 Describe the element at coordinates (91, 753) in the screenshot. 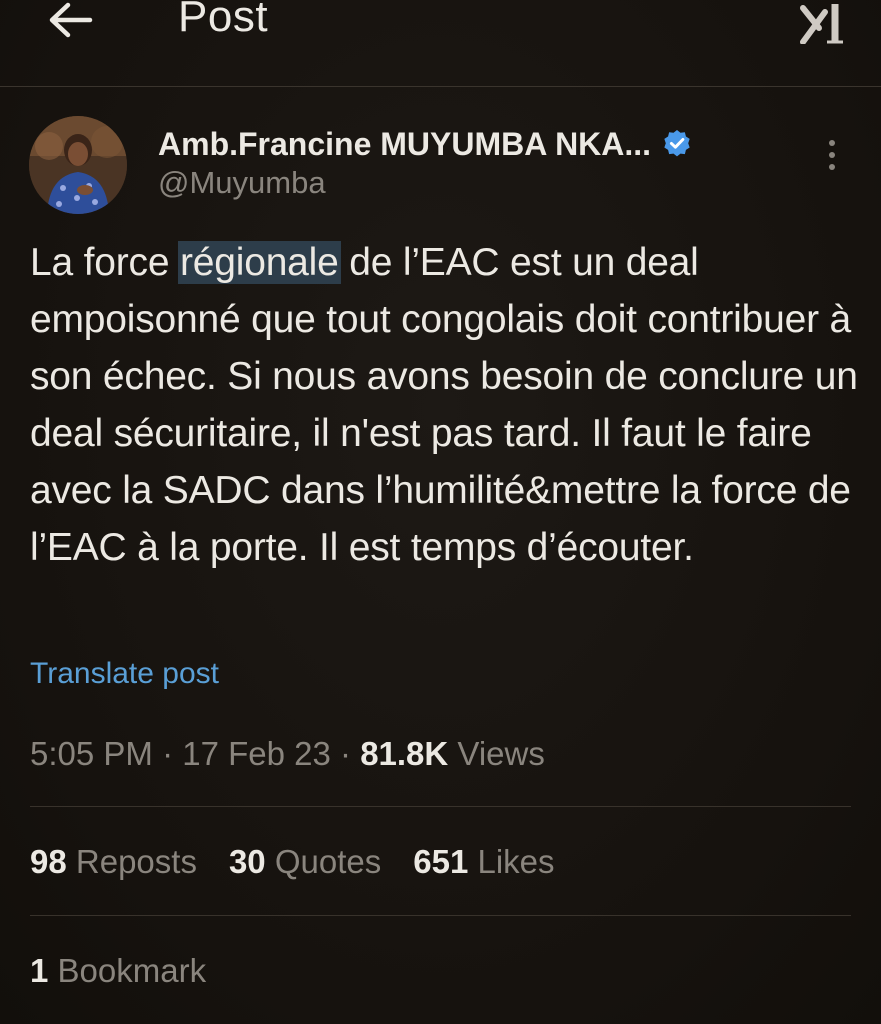

I see `post-time: 5:05 PM` at that location.